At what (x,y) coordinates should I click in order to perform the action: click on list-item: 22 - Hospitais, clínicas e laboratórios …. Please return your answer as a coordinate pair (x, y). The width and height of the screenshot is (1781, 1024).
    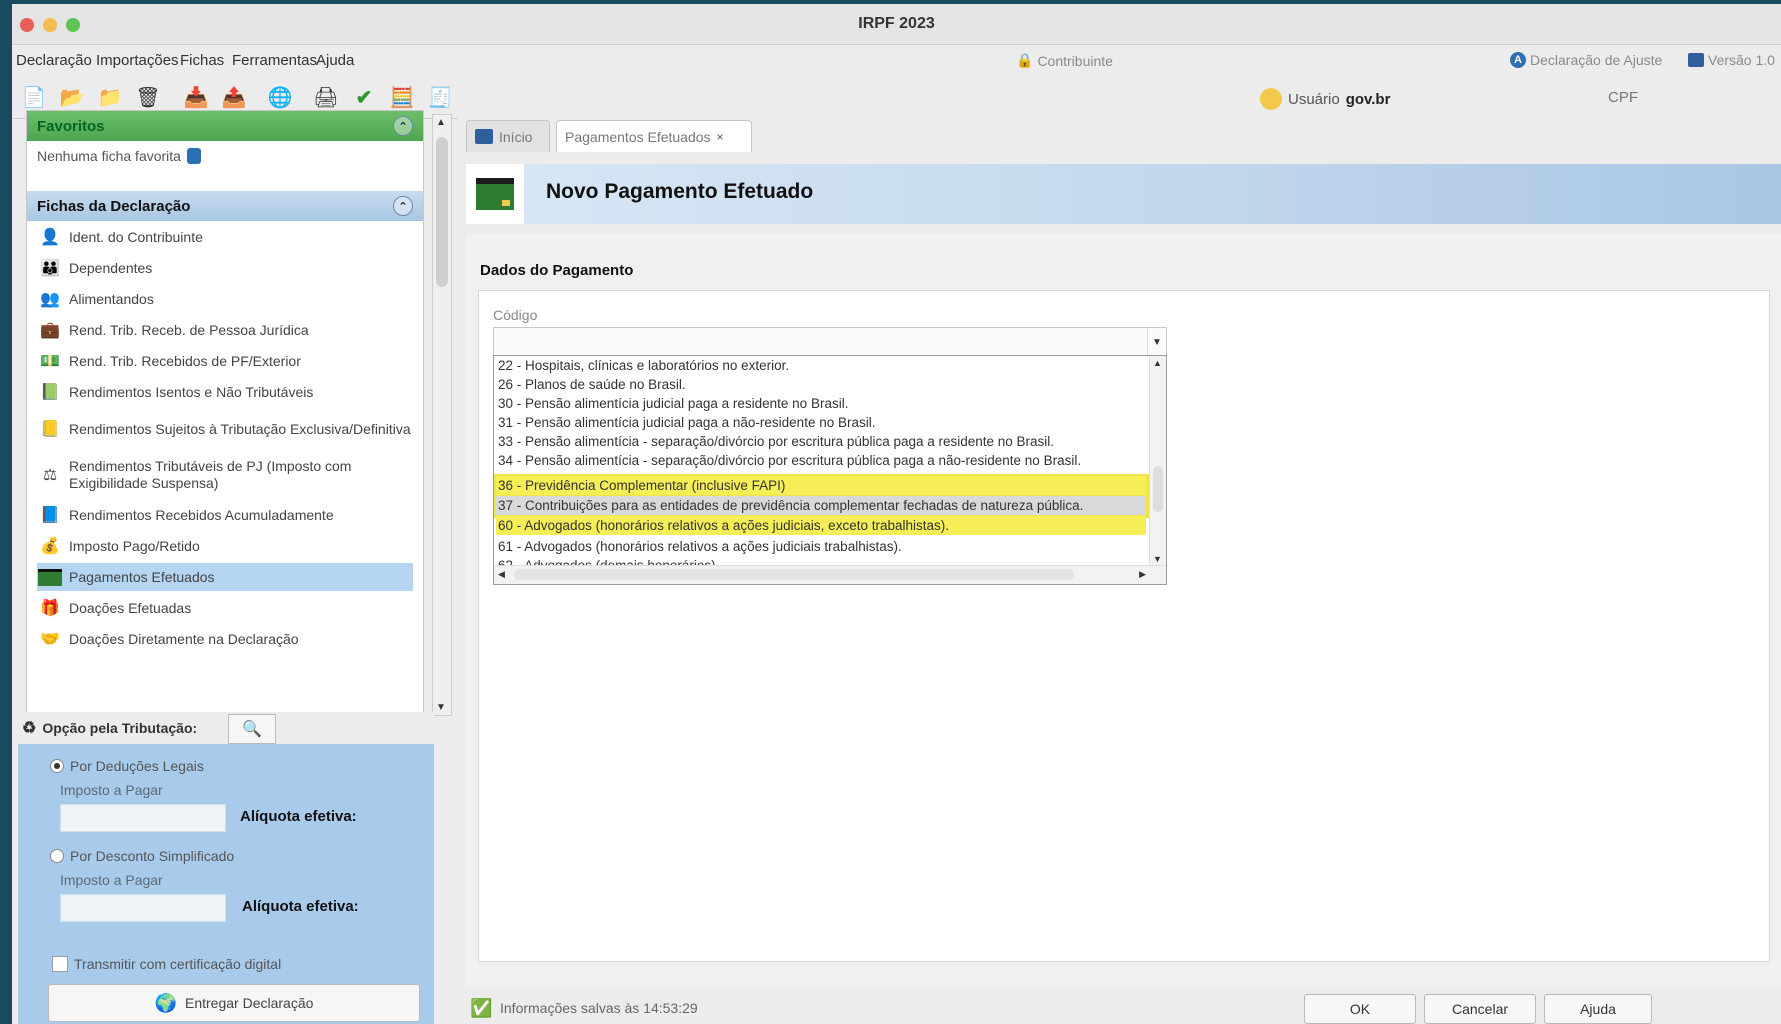
    Looking at the image, I should click on (821, 365).